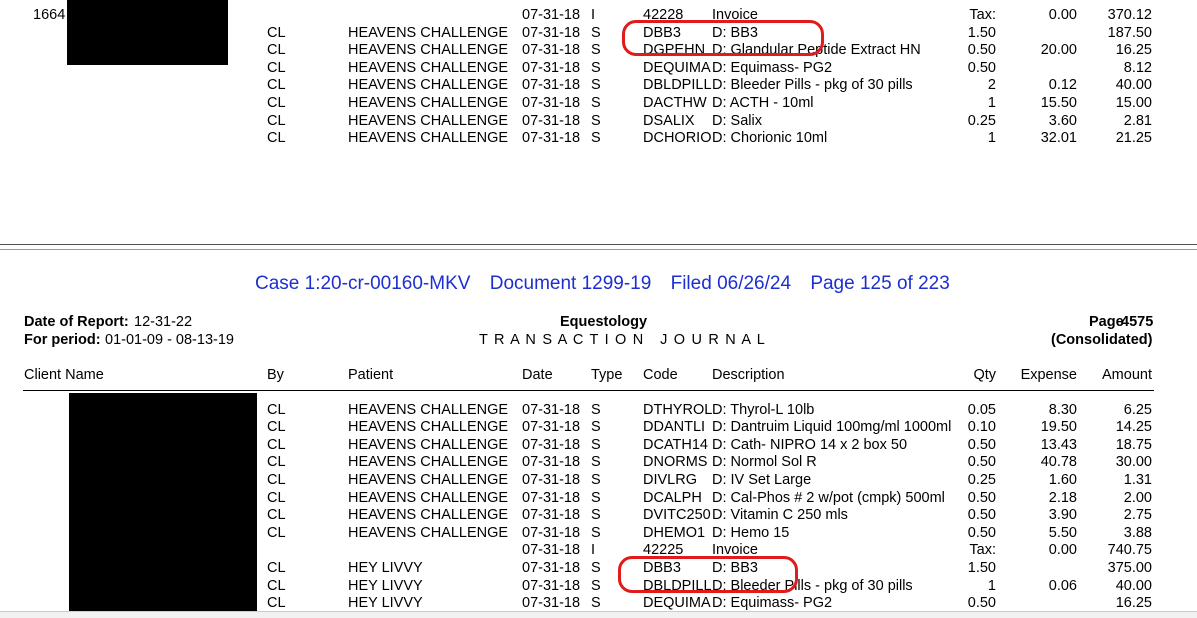 Image resolution: width=1197 pixels, height=618 pixels. Describe the element at coordinates (1133, 462) in the screenshot. I see `cell-amount: 30.00` at that location.